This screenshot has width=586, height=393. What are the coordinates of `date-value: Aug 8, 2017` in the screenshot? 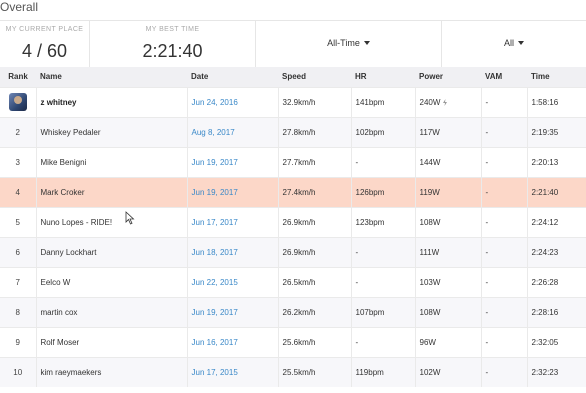 It's located at (213, 132).